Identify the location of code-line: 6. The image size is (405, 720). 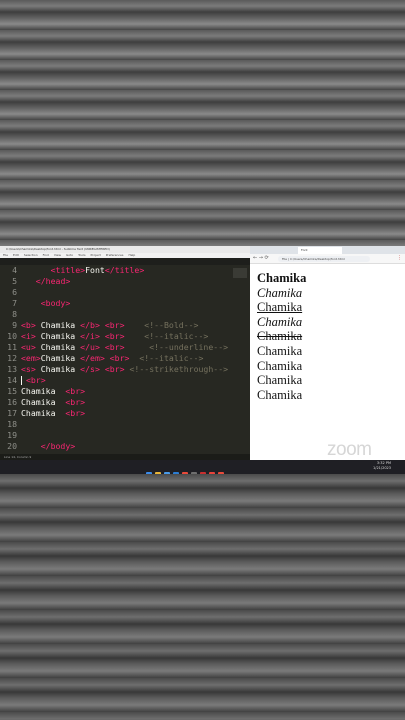
(125, 292).